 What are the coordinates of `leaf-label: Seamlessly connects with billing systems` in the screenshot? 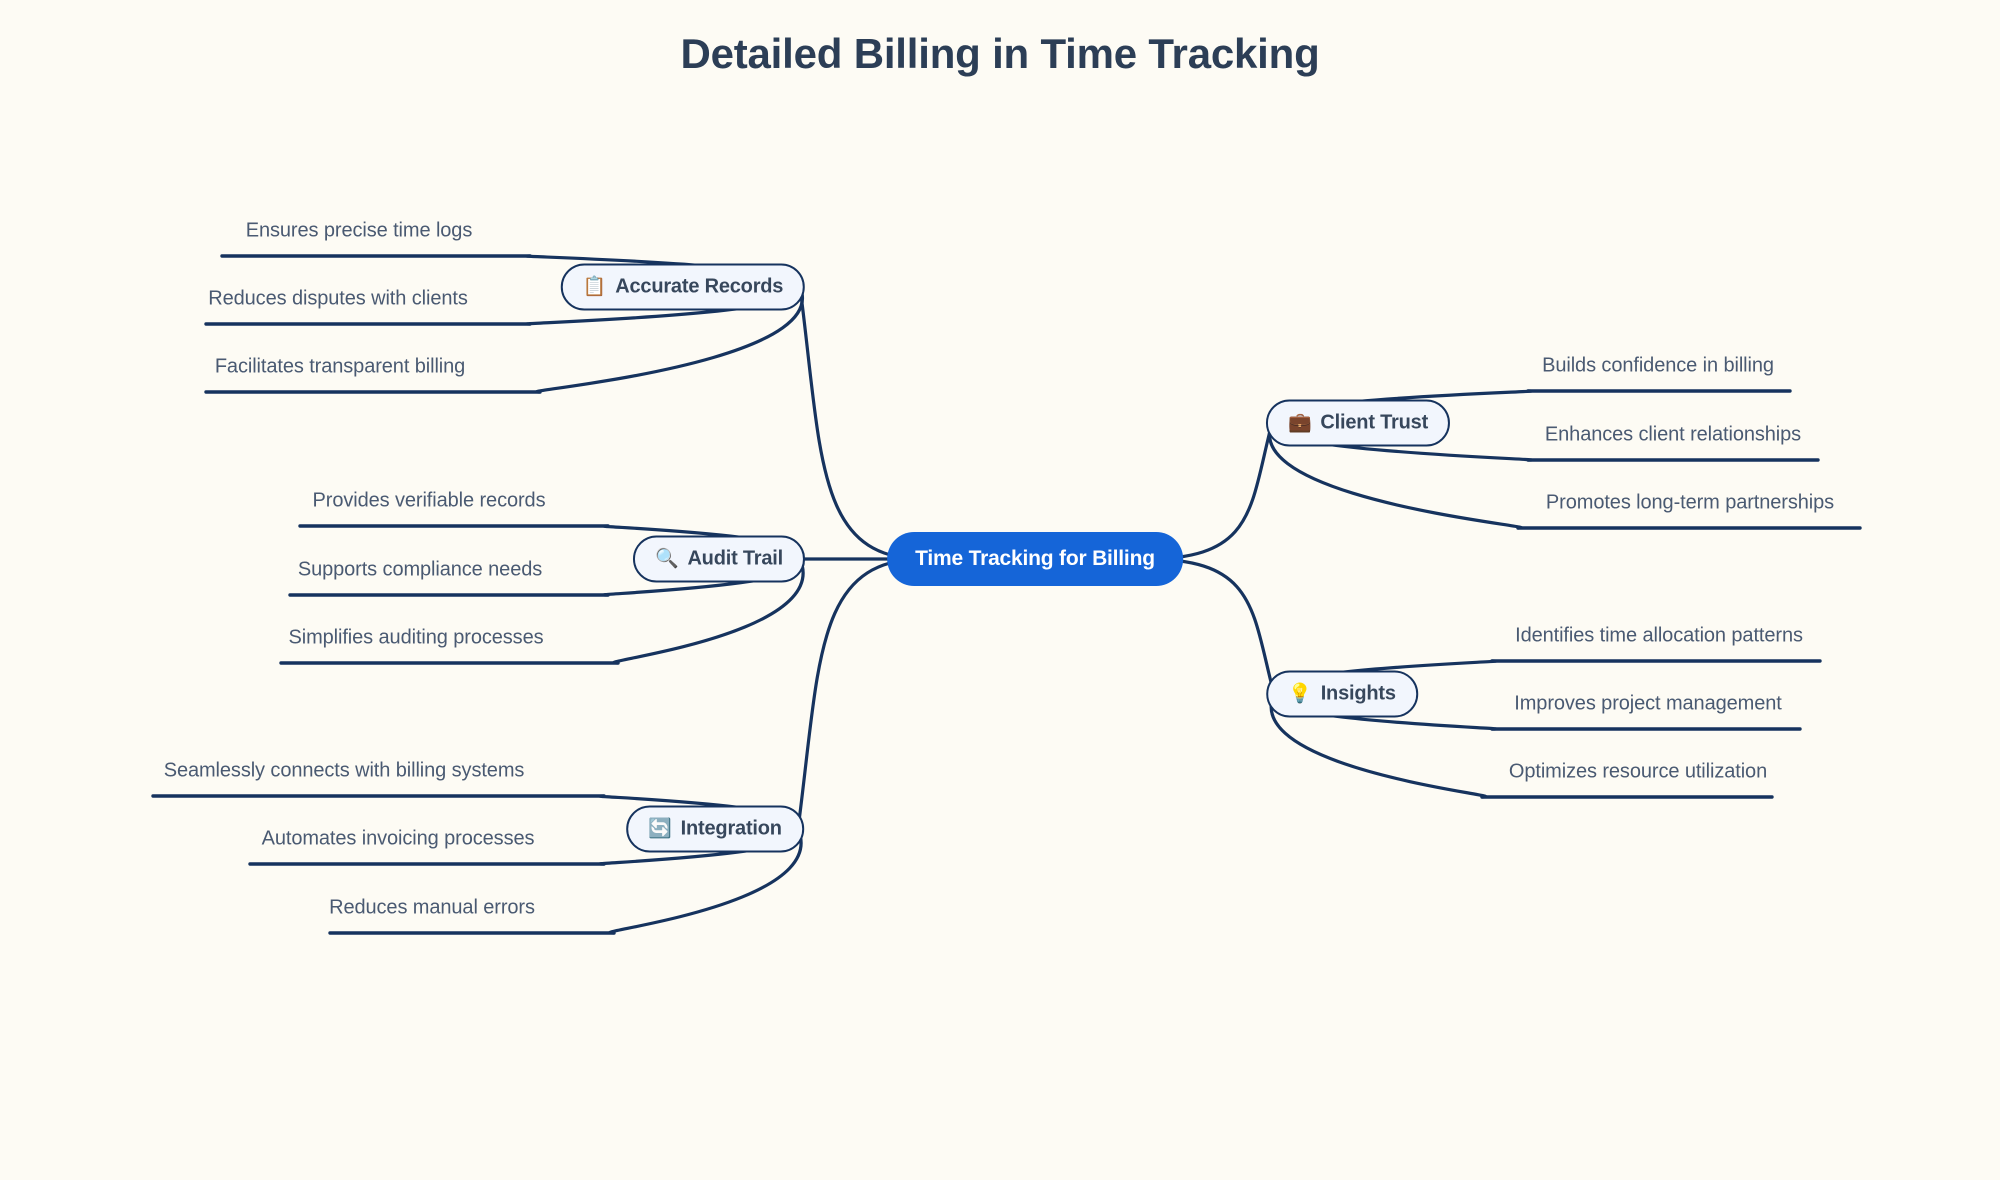 It's located at (344, 771).